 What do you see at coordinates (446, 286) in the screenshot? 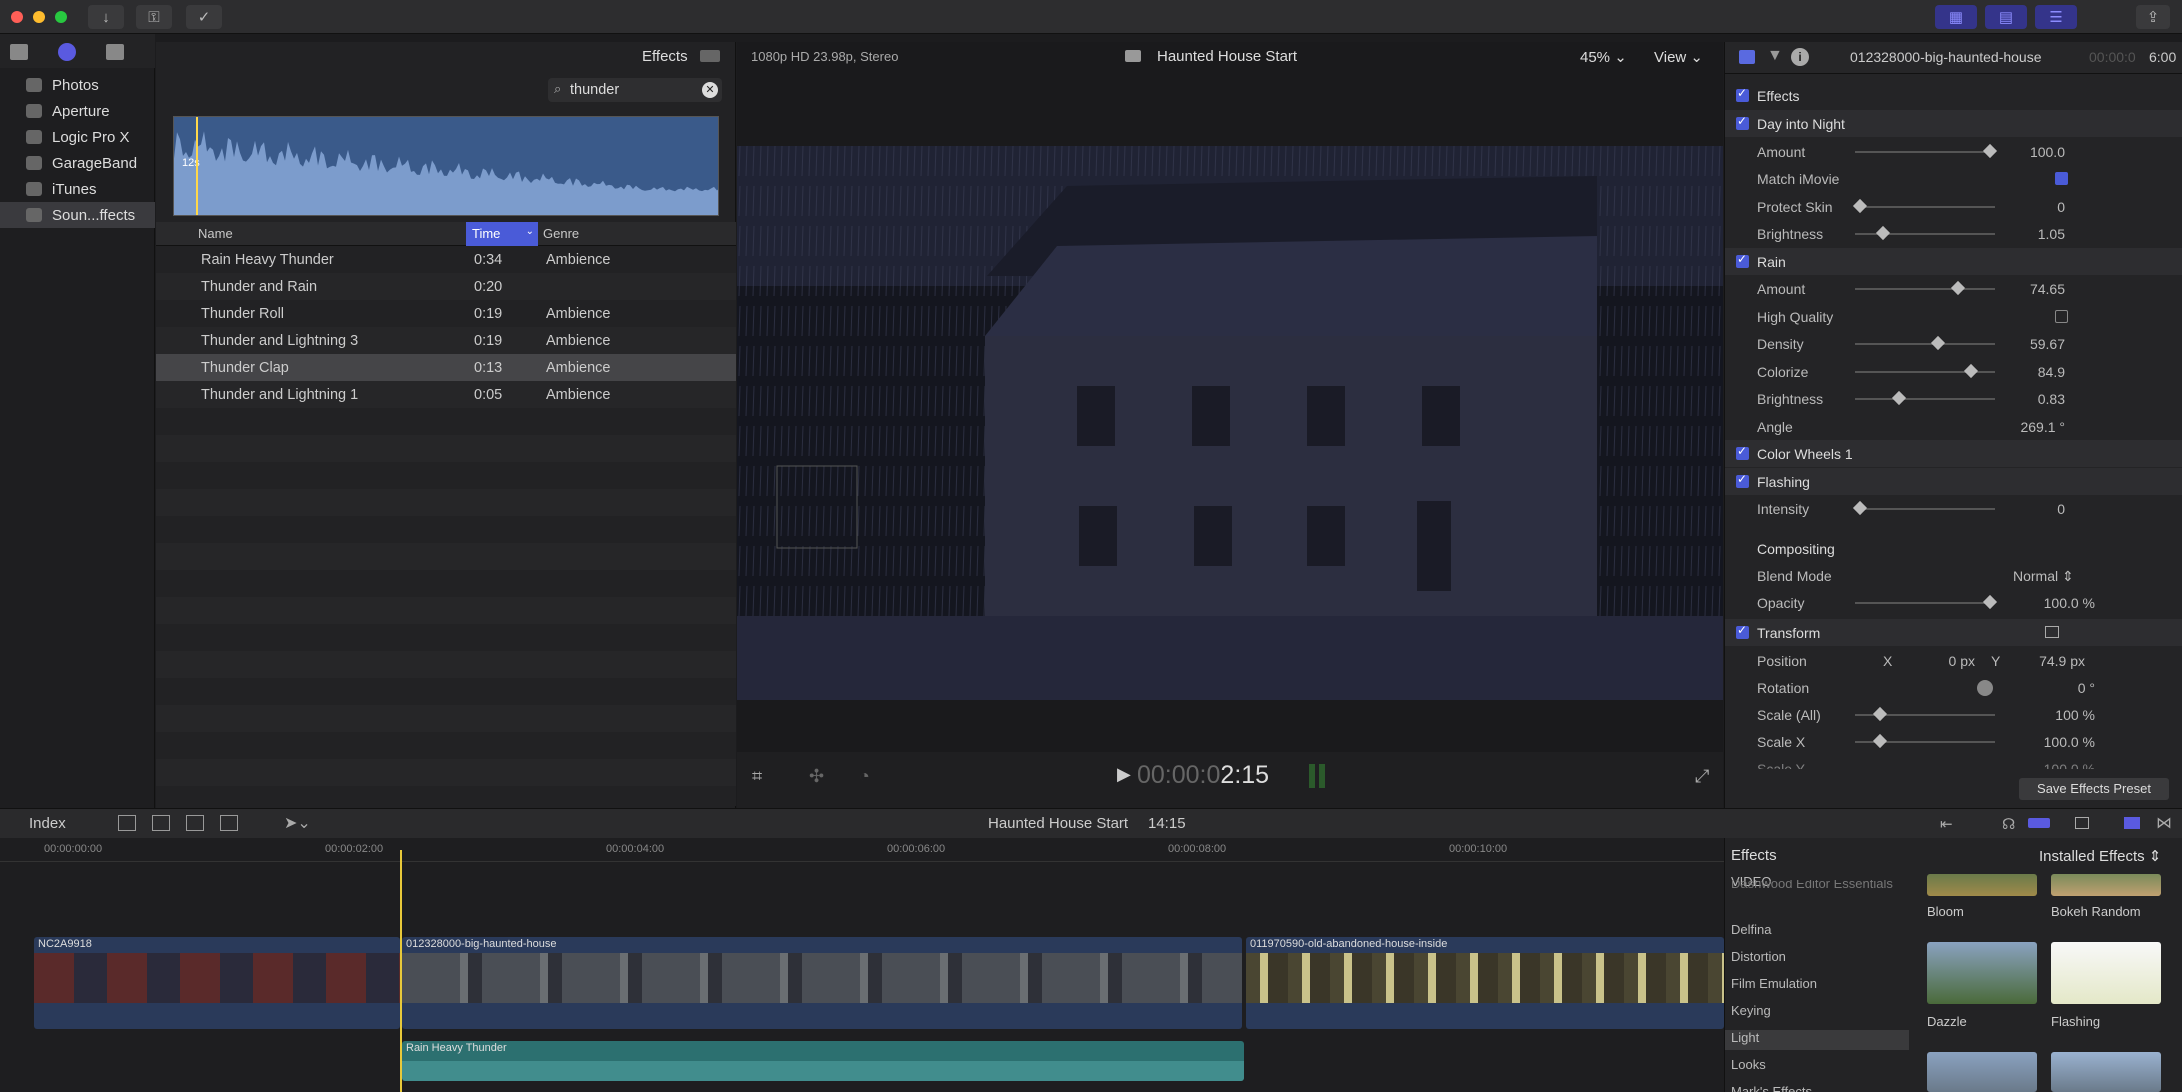
I see `browser-row: Thunder and Rain 0:20` at bounding box center [446, 286].